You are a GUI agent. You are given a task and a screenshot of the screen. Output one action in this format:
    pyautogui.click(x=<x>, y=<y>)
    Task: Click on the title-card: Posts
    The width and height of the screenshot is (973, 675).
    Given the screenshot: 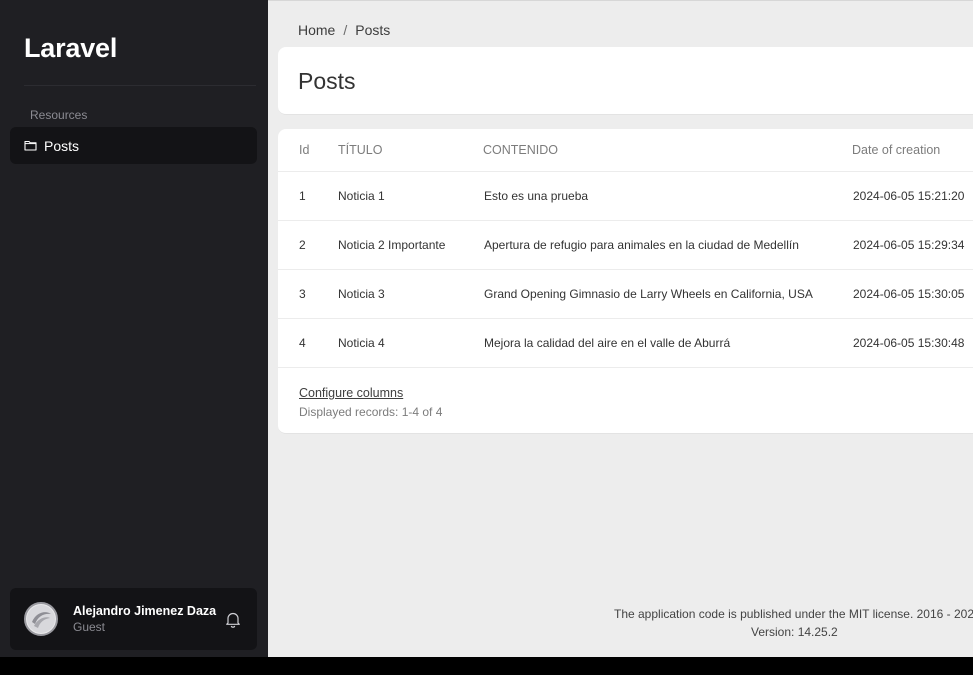 What is the action you would take?
    pyautogui.click(x=625, y=81)
    